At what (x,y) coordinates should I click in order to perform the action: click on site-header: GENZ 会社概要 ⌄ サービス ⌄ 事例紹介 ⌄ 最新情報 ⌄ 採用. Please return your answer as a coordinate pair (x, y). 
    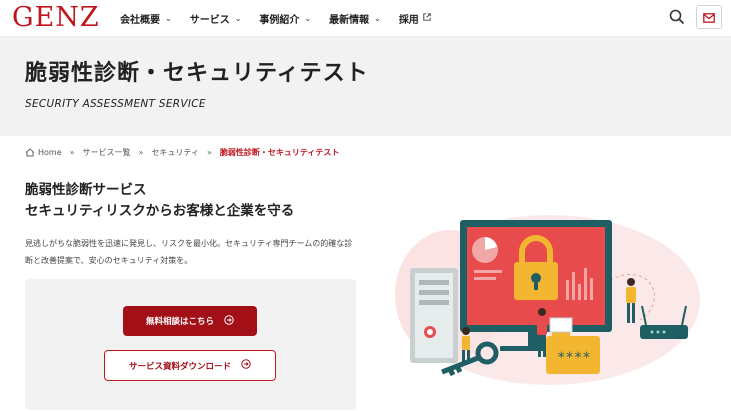
    Looking at the image, I should click on (365, 18).